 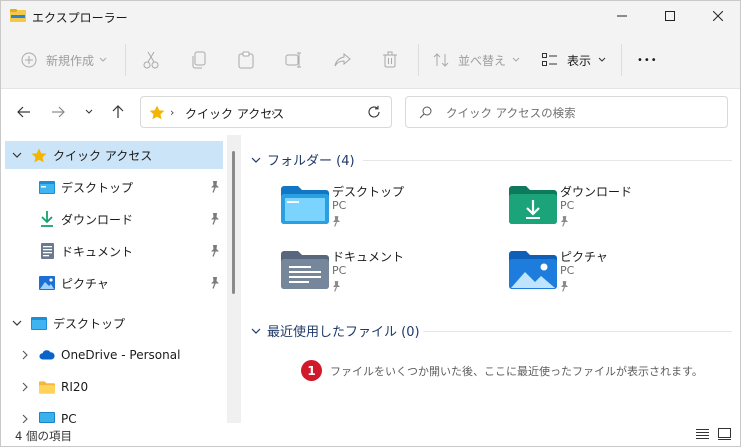 What do you see at coordinates (622, 16) in the screenshot?
I see `minimize-button` at bounding box center [622, 16].